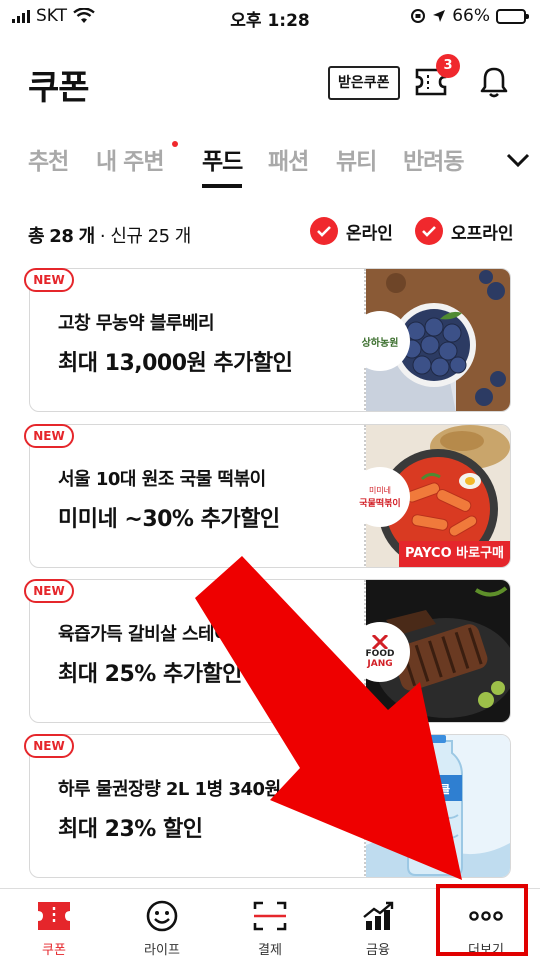 Image resolution: width=540 pixels, height=961 pixels. I want to click on tab-beauty: 뷰티, so click(356, 159).